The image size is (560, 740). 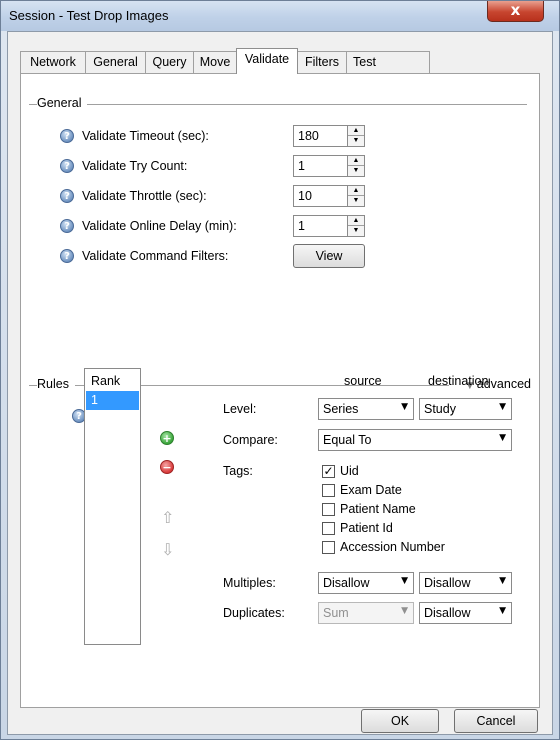 What do you see at coordinates (458, 381) in the screenshot?
I see `destination-column-header: destination` at bounding box center [458, 381].